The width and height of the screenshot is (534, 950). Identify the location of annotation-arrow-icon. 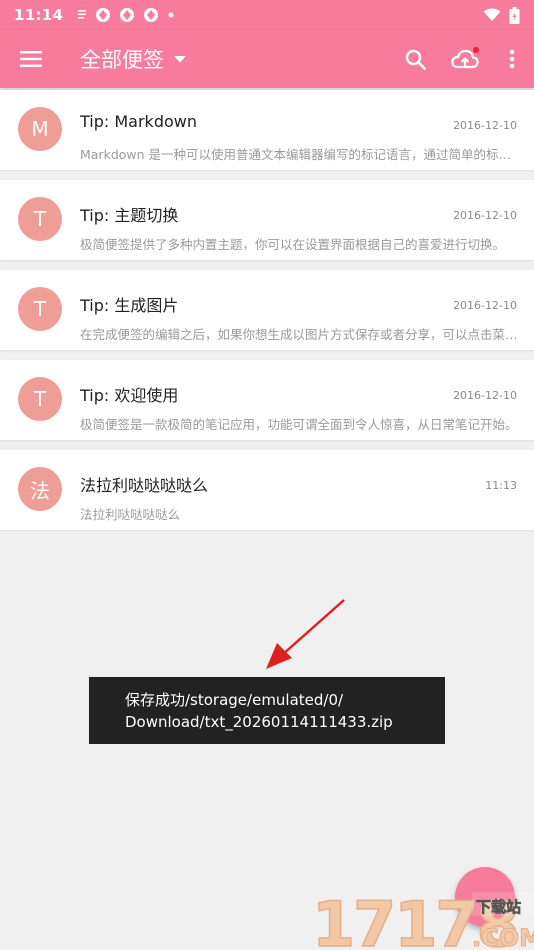
(305, 634).